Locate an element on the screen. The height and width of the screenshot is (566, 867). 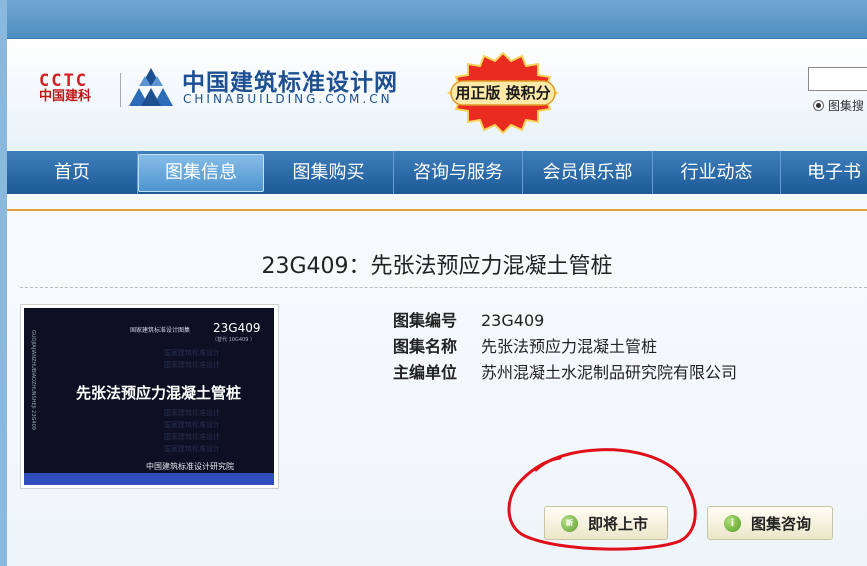
search-type-radio is located at coordinates (818, 105).